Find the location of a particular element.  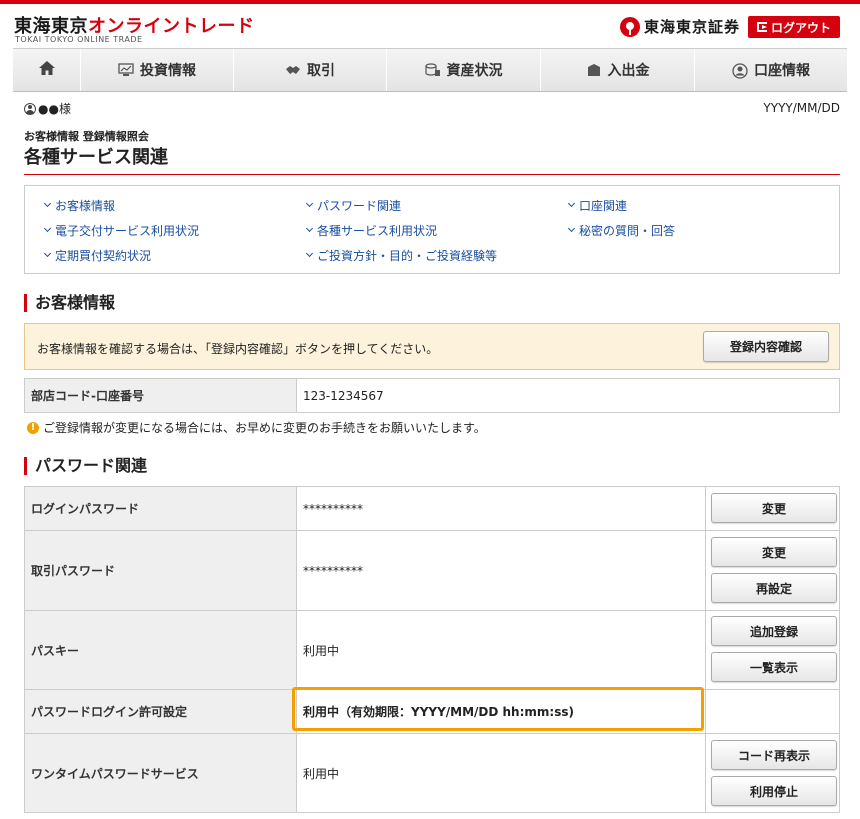

link-regular-purchase: 定期買付契約状況 is located at coordinates (97, 255).